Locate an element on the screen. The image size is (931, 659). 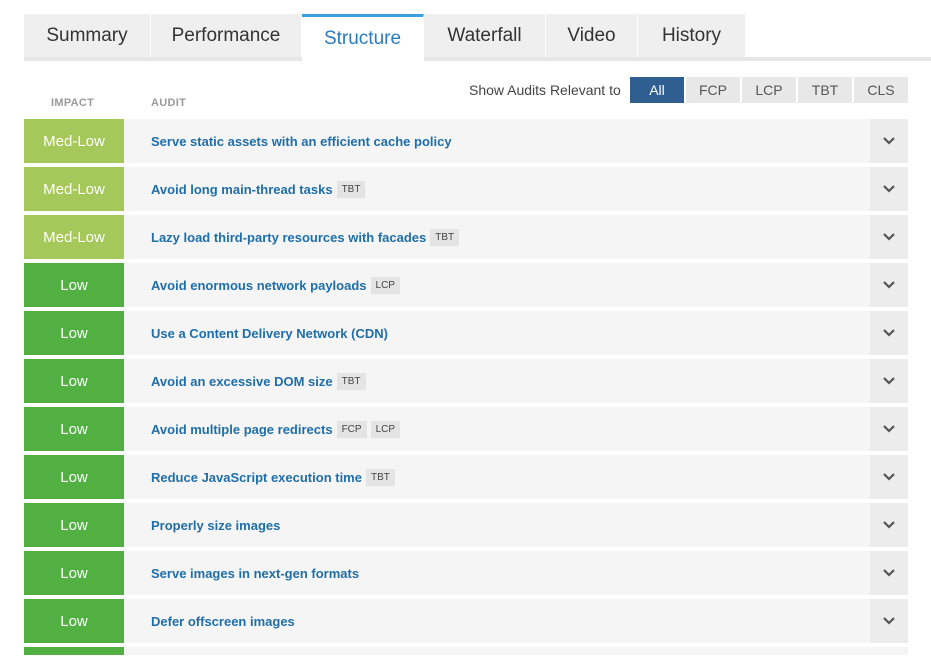
audit-cell: Defer offscreen images is located at coordinates (497, 621).